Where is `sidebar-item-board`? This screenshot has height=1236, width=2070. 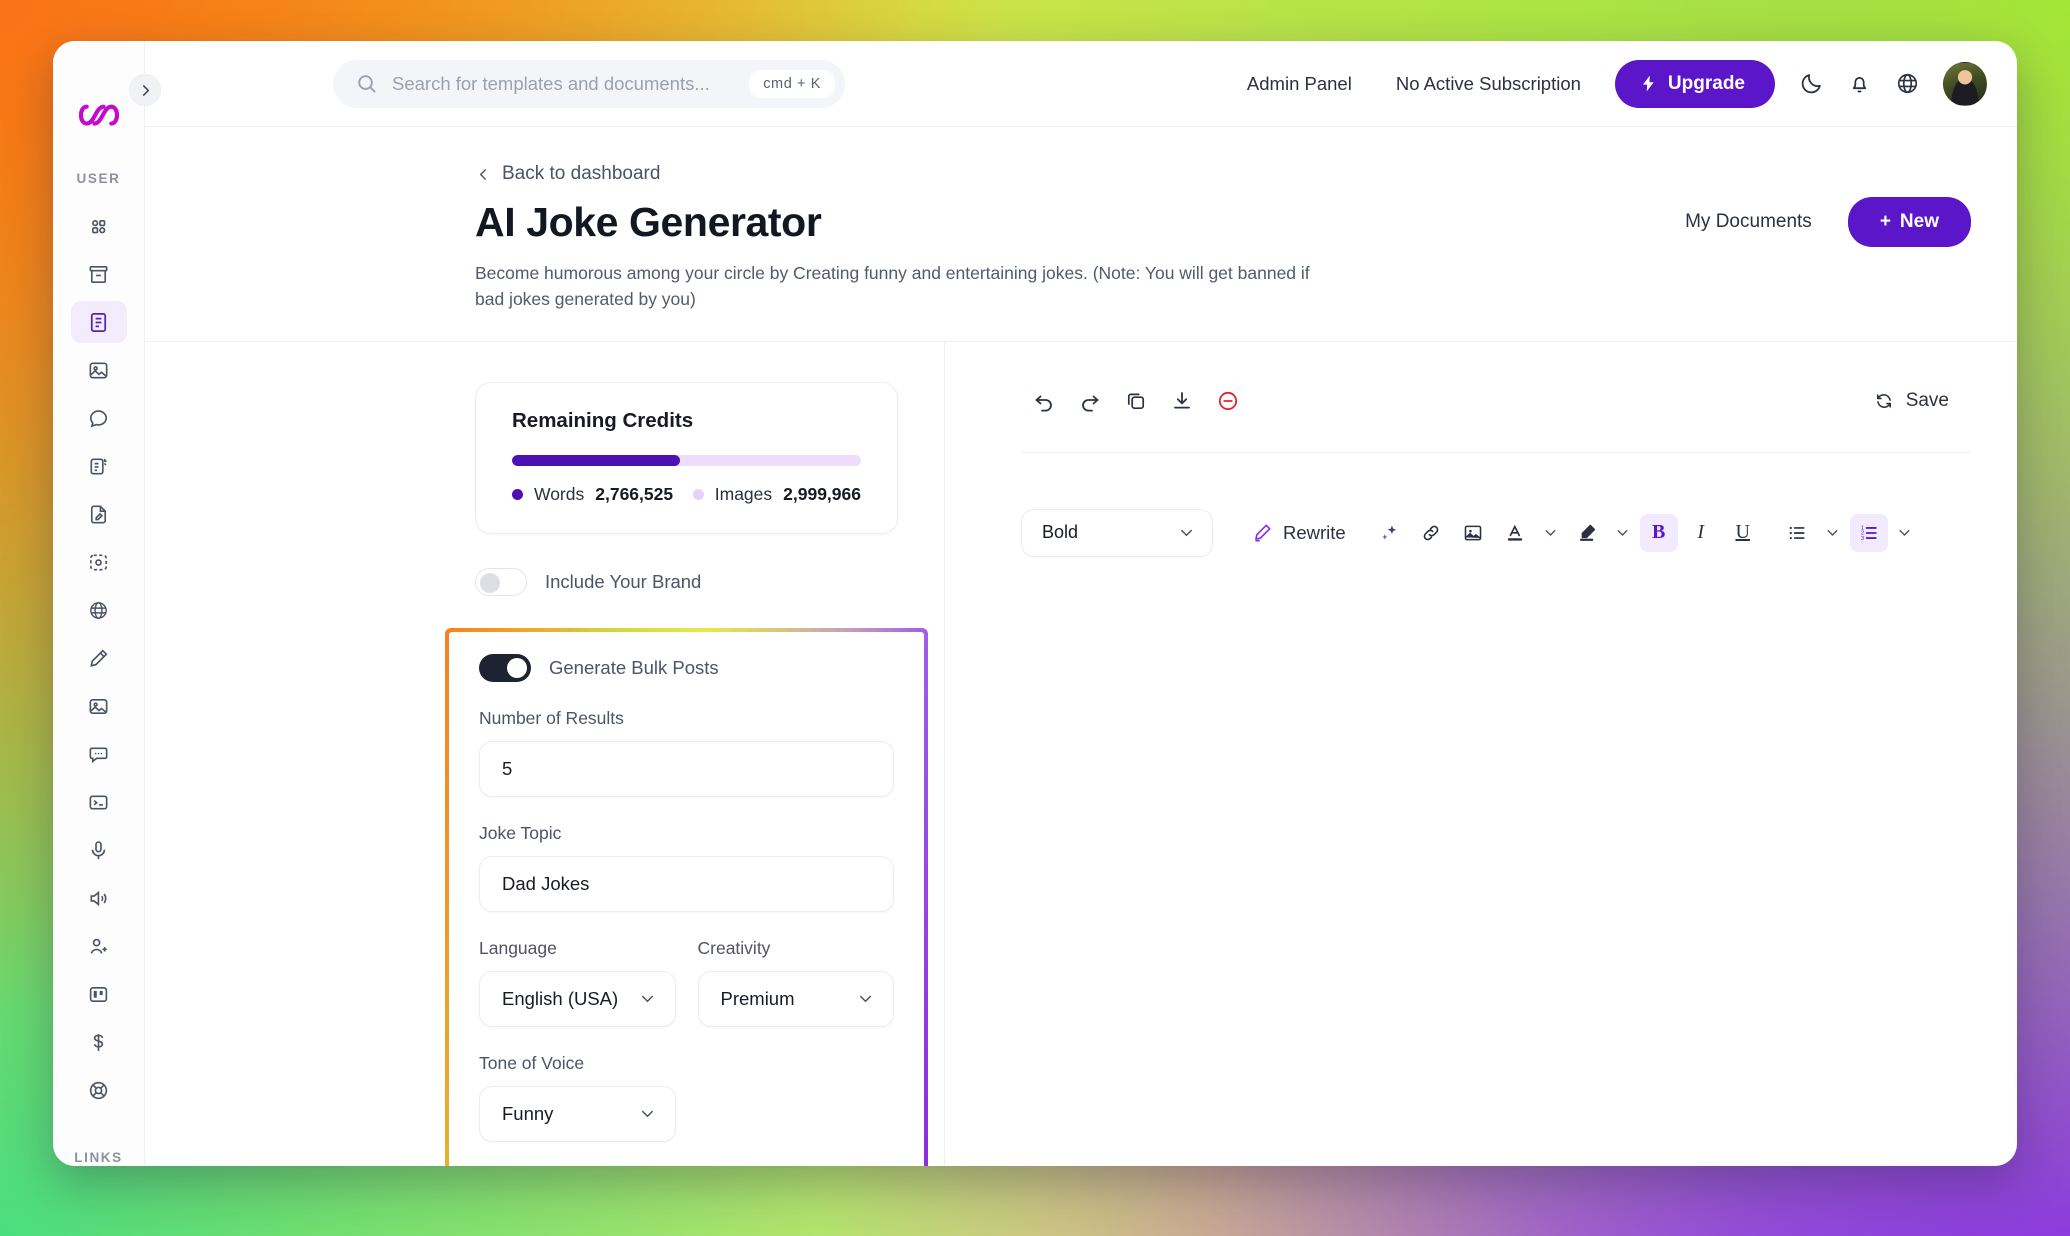
sidebar-item-board is located at coordinates (99, 994).